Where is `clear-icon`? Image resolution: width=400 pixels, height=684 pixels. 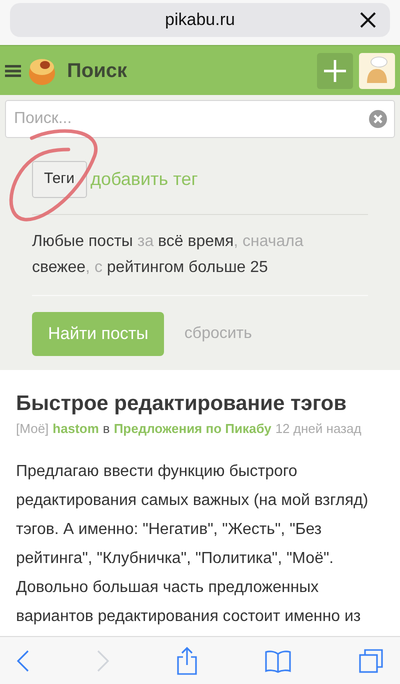 clear-icon is located at coordinates (378, 119).